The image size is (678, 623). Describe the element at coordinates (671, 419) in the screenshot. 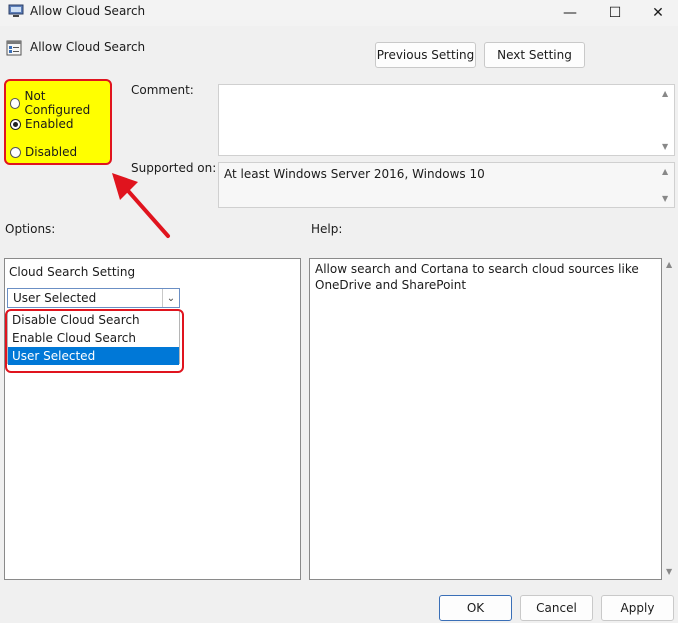

I see `help-scrollbar: ▲ ▼` at that location.